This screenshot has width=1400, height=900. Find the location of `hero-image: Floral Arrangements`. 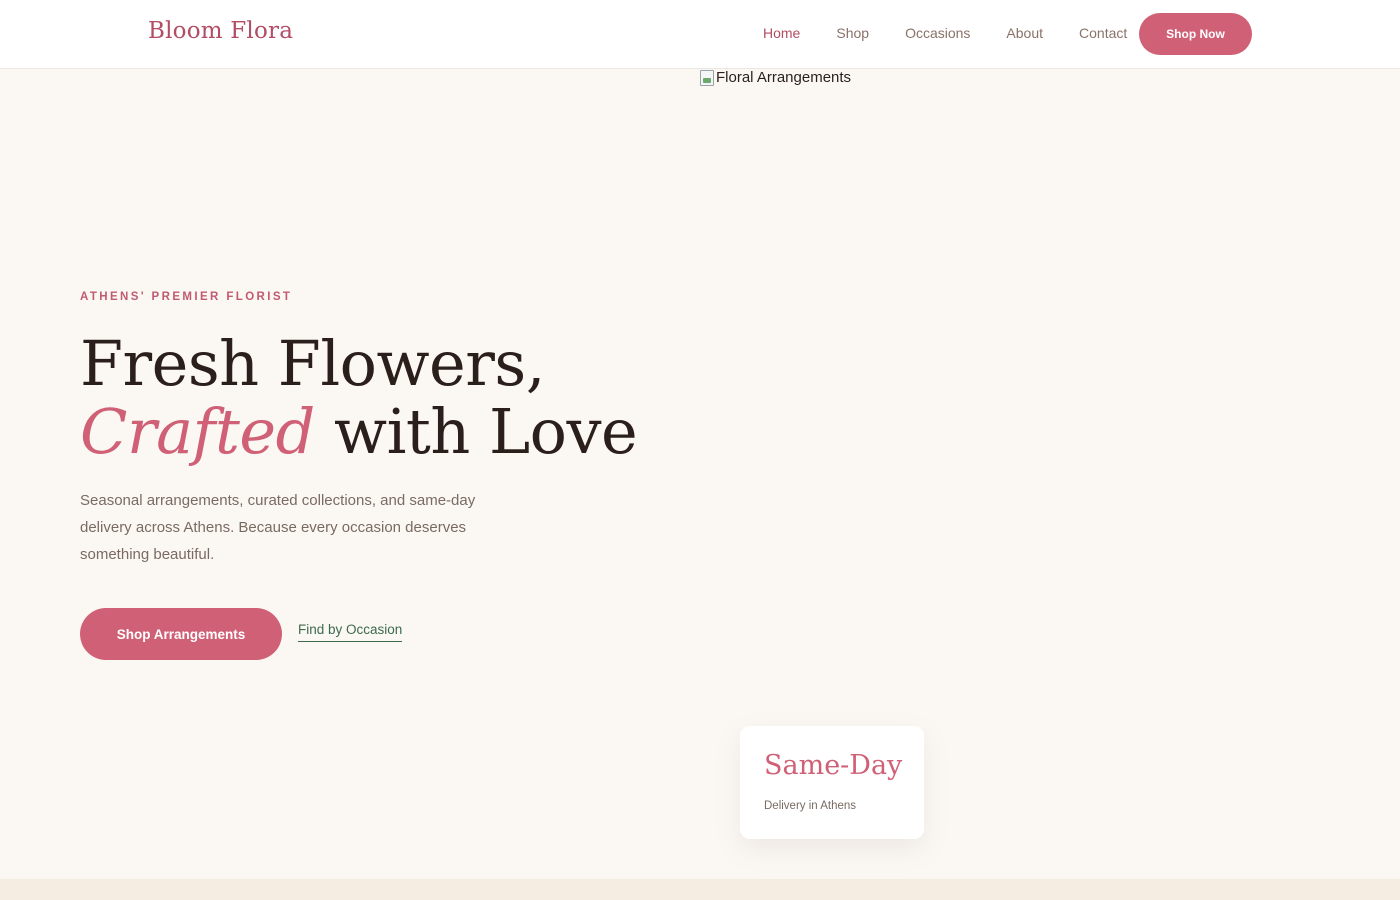

hero-image: Floral Arrangements is located at coordinates (775, 77).